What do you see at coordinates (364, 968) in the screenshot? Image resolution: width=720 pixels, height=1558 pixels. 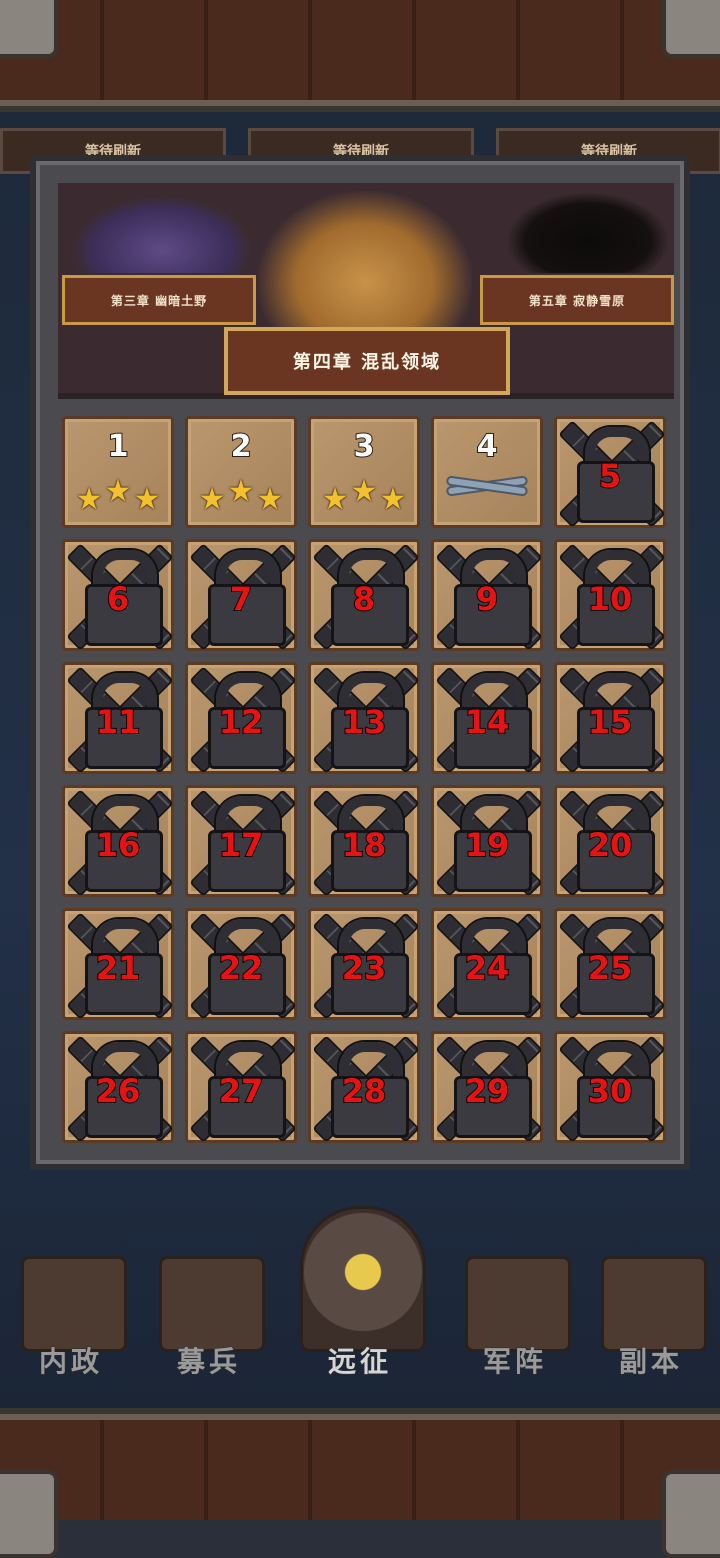 I see `level-number: 23` at bounding box center [364, 968].